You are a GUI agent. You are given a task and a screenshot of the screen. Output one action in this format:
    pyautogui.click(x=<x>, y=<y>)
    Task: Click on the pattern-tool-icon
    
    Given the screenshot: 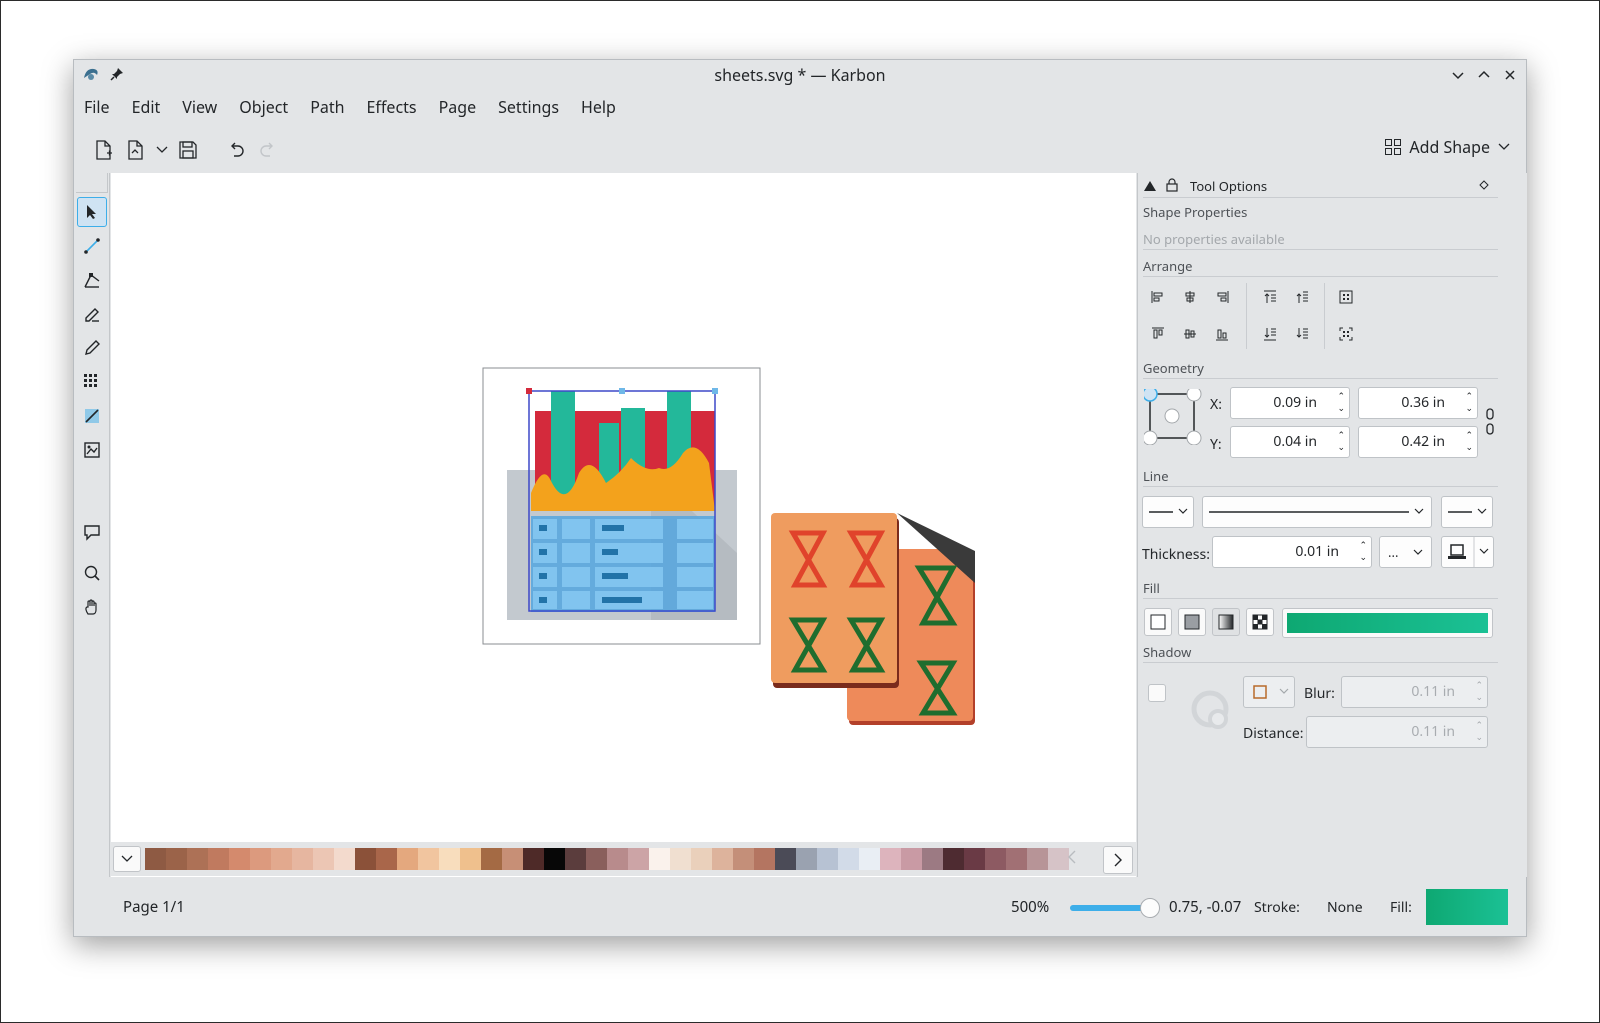 What is the action you would take?
    pyautogui.click(x=92, y=450)
    